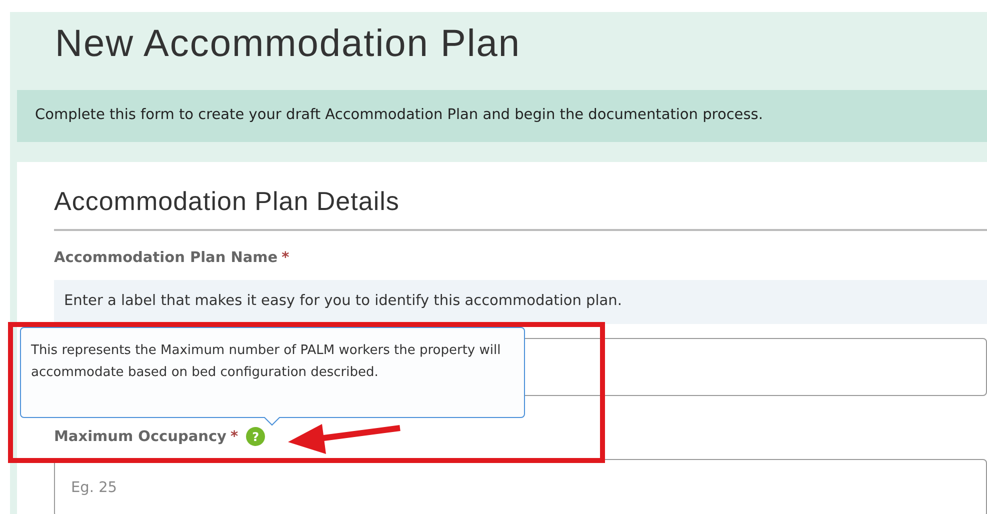  I want to click on page-title: New Accommodation Plan, so click(288, 44).